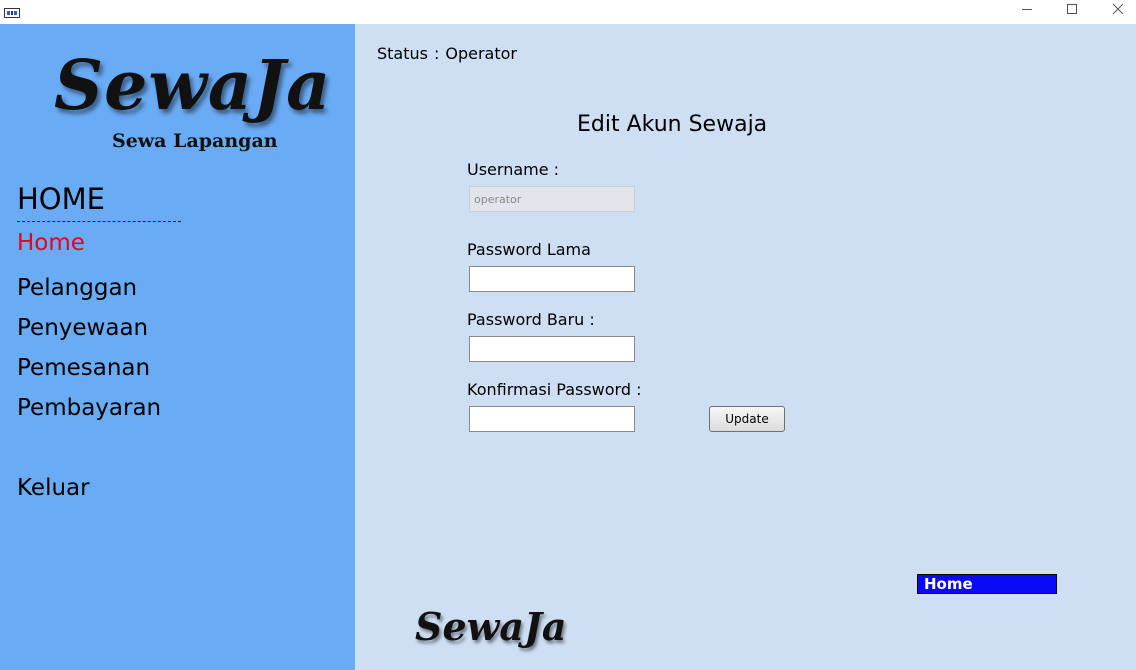 Image resolution: width=1136 pixels, height=670 pixels. What do you see at coordinates (82, 328) in the screenshot?
I see `sidebar-item-penyewaan: Penyewaan` at bounding box center [82, 328].